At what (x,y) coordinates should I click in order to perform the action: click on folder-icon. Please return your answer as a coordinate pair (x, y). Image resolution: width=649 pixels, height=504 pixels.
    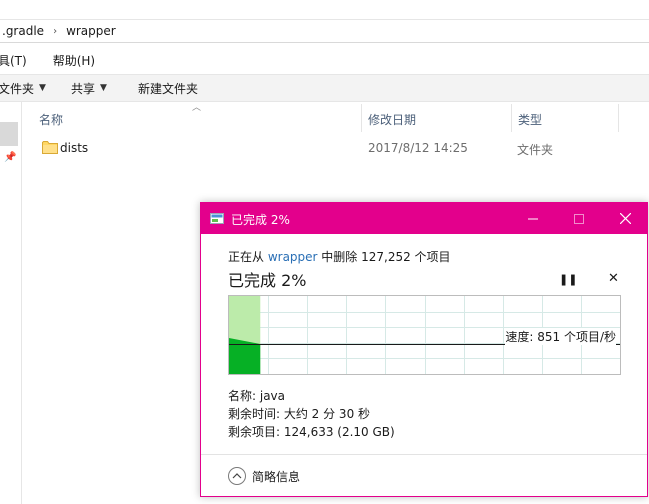
    Looking at the image, I should click on (50, 147).